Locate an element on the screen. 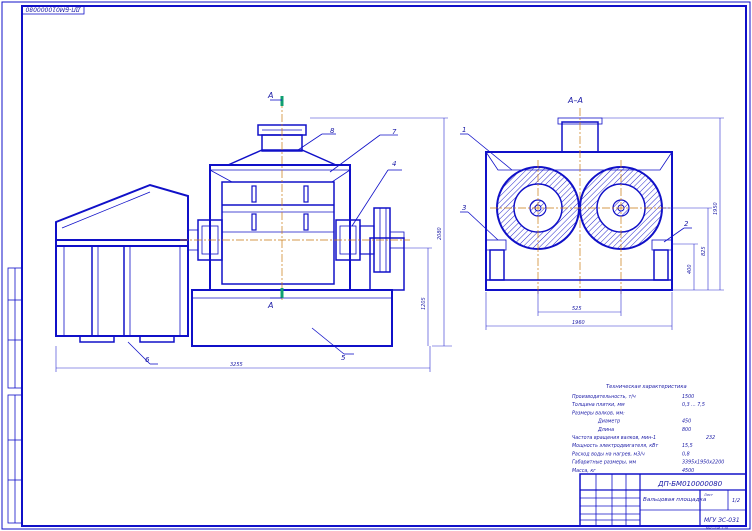  dim-section-width: 1960 is located at coordinates (578, 323).